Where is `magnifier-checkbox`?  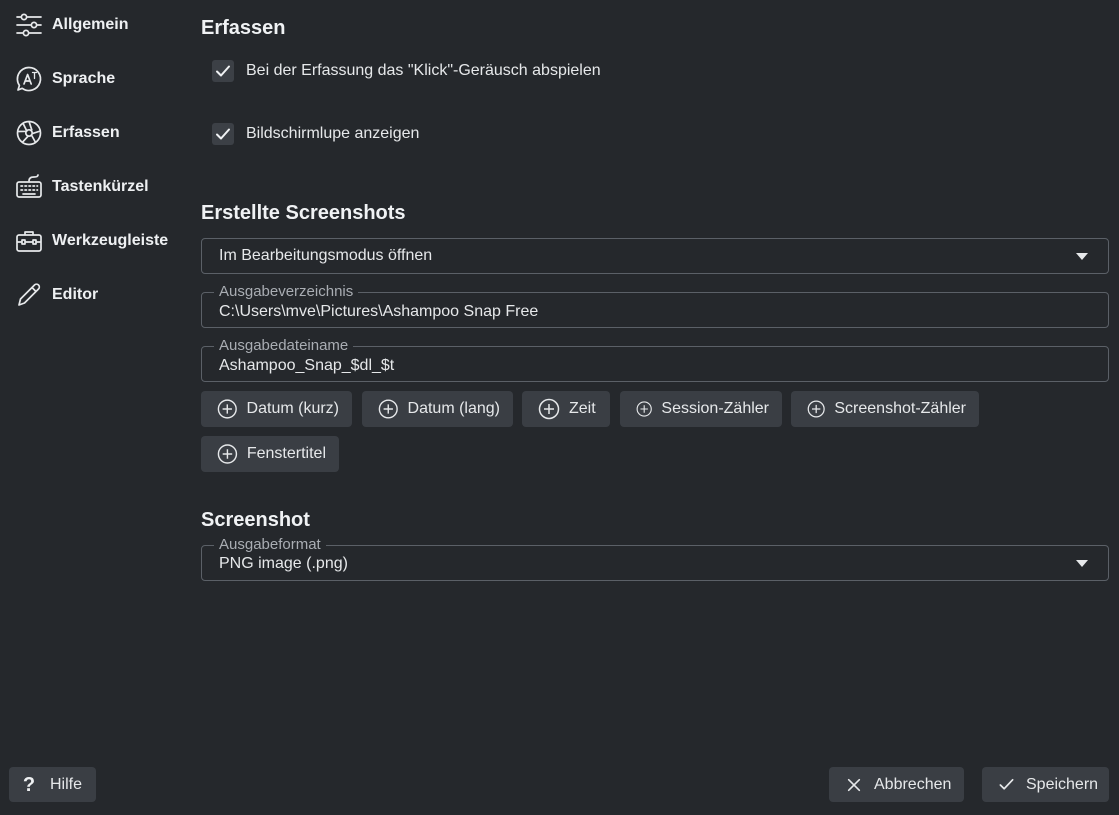
magnifier-checkbox is located at coordinates (223, 134).